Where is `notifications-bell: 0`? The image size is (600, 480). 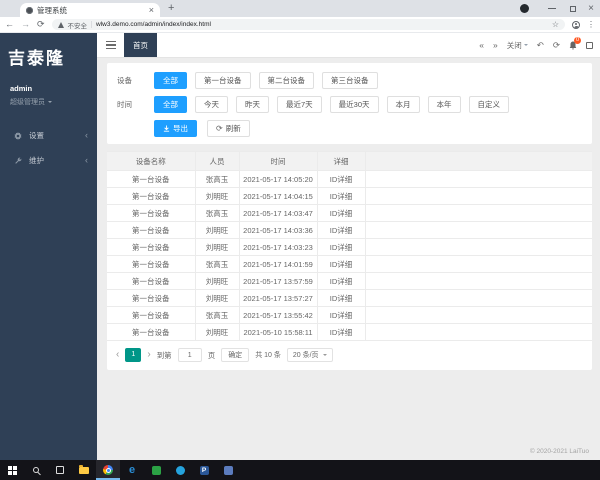
notifications-bell: 0 is located at coordinates (575, 43).